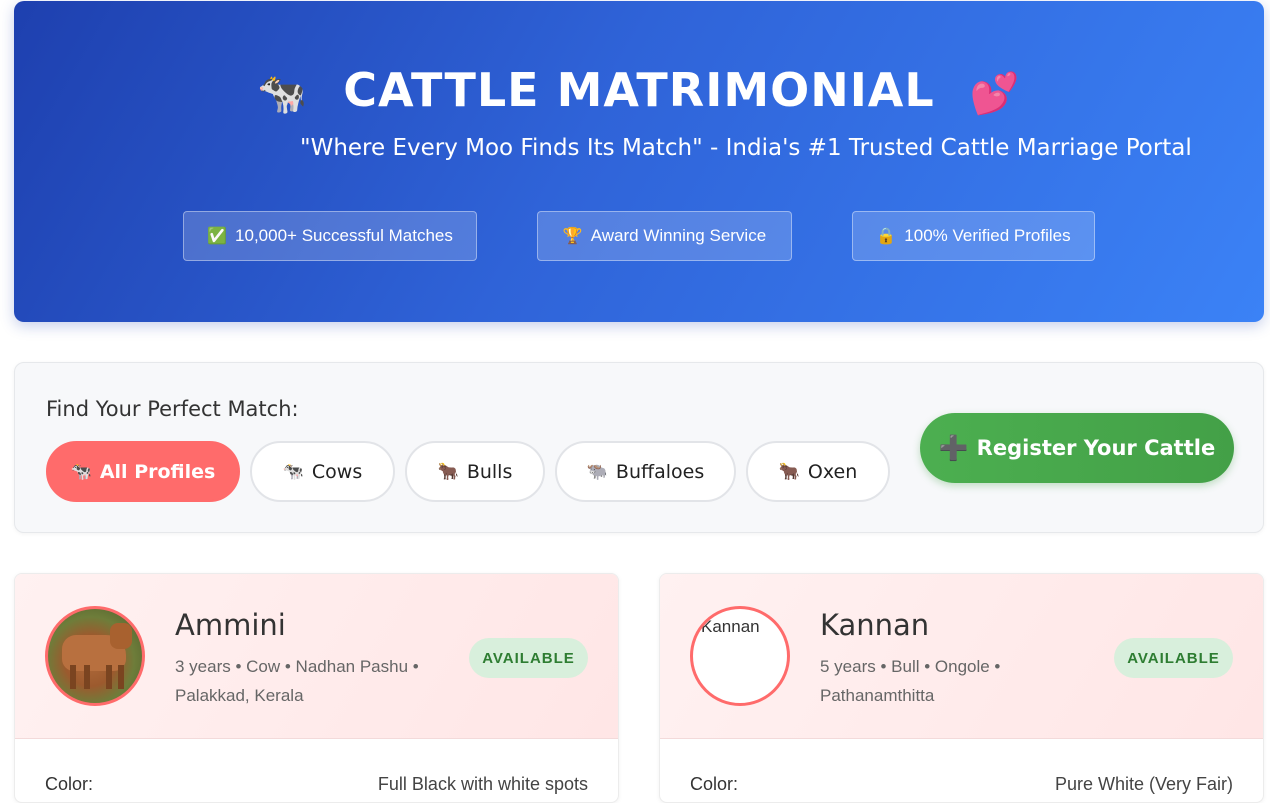 The image size is (1270, 803). What do you see at coordinates (230, 625) in the screenshot?
I see `profile-name: Ammini` at bounding box center [230, 625].